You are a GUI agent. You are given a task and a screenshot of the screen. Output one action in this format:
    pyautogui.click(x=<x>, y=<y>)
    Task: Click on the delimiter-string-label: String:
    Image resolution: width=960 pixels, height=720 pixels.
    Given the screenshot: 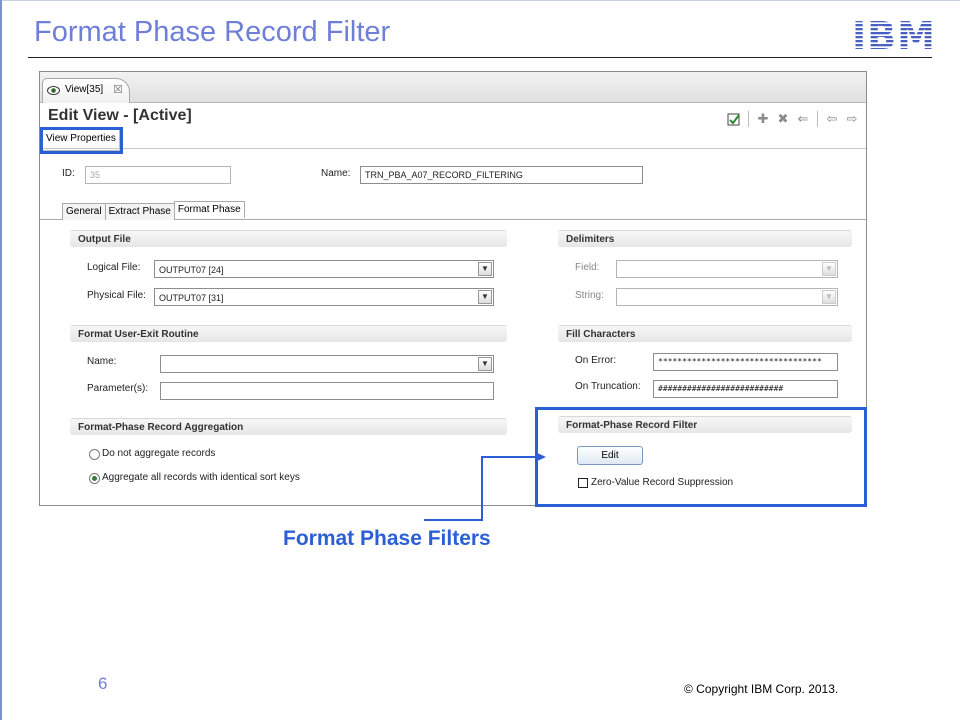 What is the action you would take?
    pyautogui.click(x=589, y=295)
    